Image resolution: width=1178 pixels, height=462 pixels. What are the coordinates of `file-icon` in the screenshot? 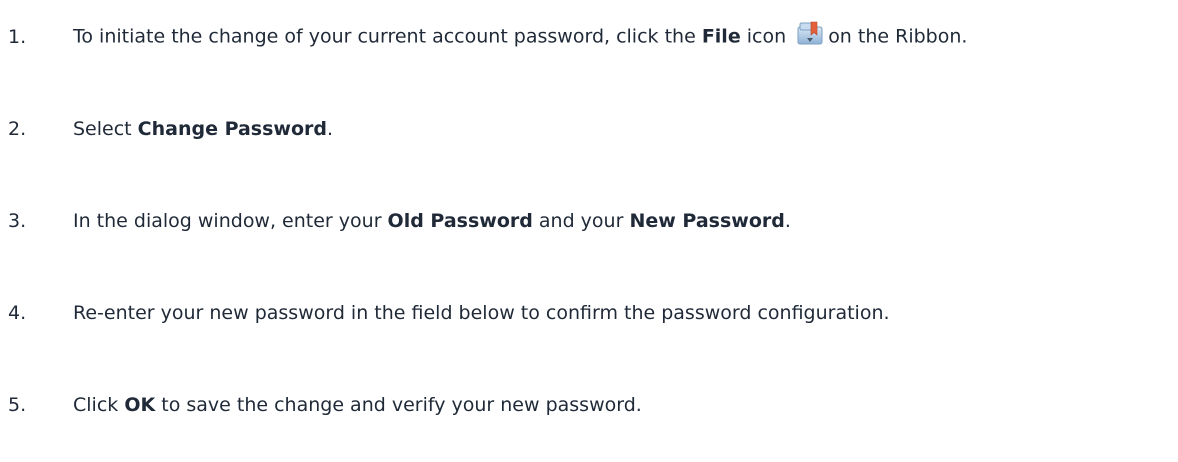 It's located at (810, 33).